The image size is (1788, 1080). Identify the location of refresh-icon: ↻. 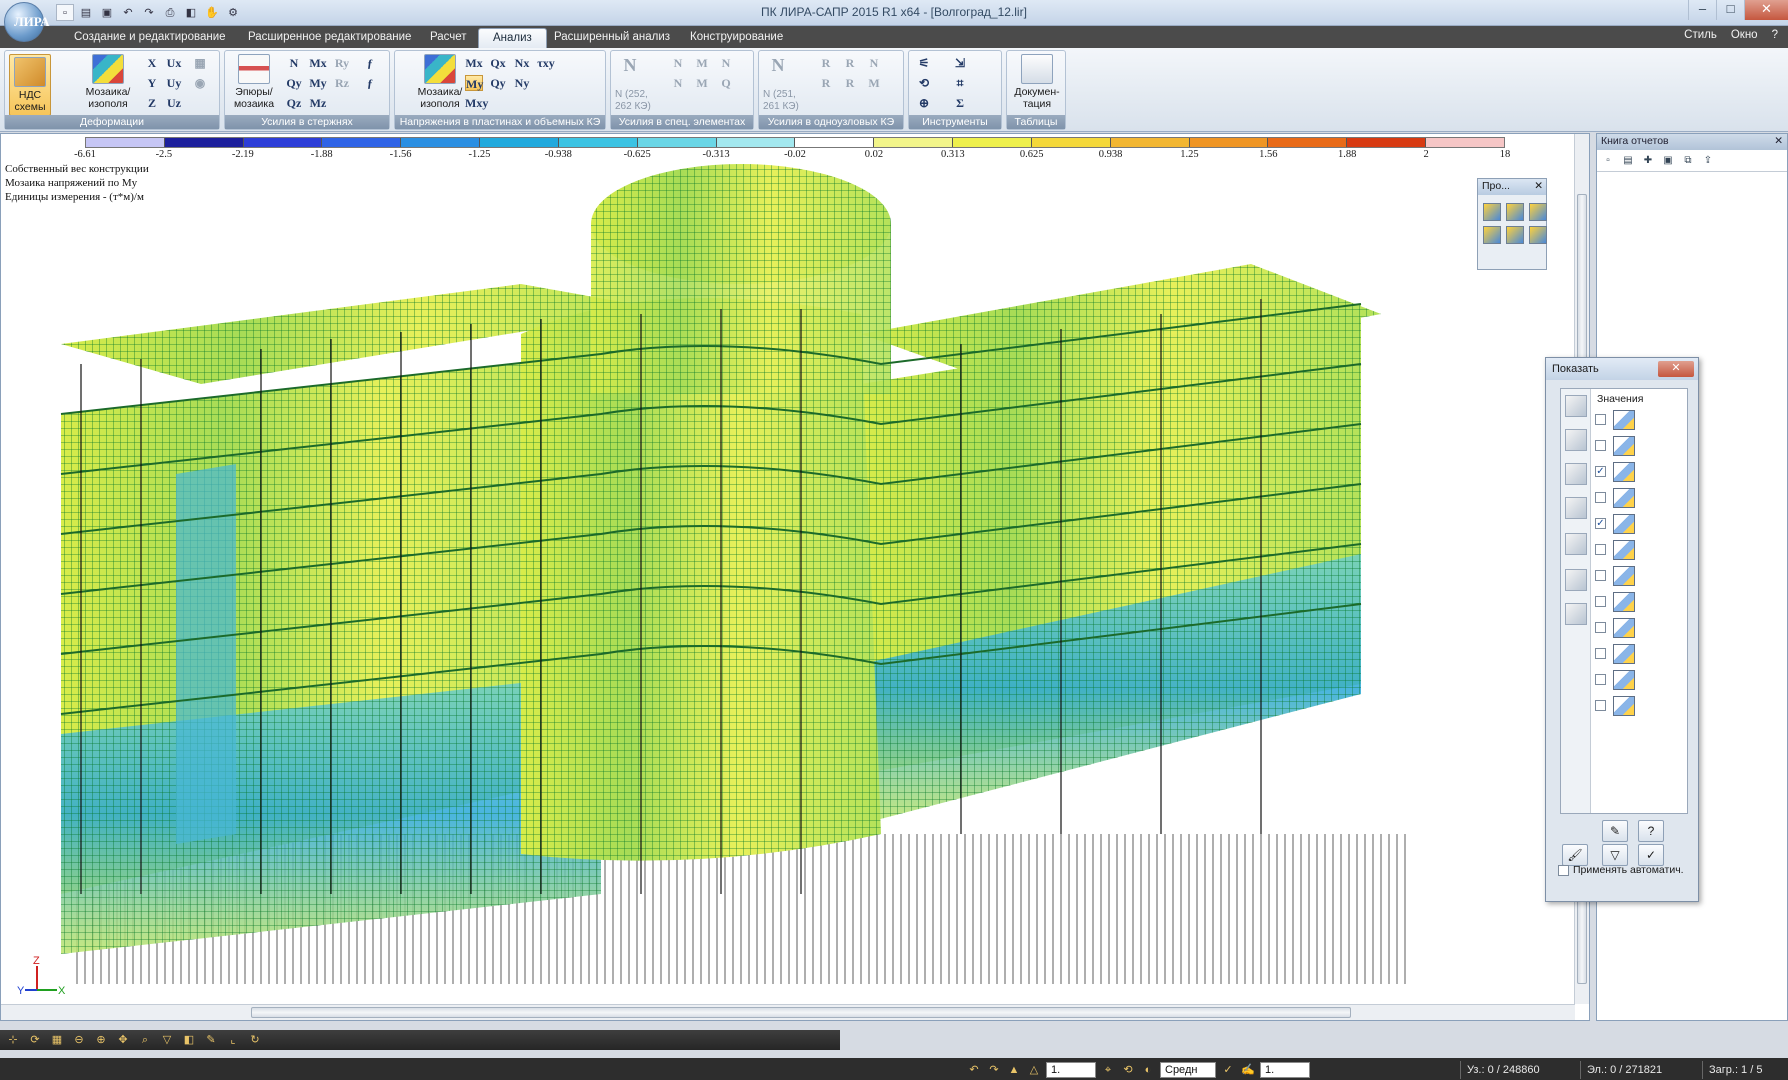
(255, 1040).